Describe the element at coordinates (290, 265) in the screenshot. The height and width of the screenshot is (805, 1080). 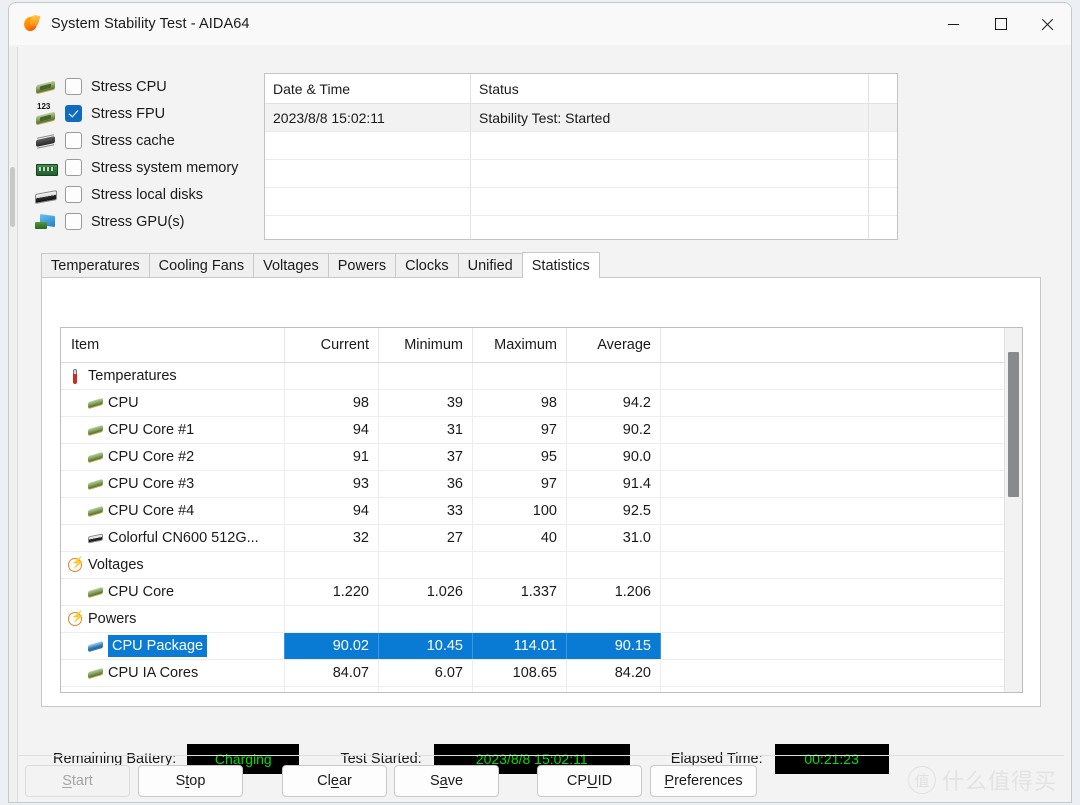
I see `tab-voltages: Voltages` at that location.